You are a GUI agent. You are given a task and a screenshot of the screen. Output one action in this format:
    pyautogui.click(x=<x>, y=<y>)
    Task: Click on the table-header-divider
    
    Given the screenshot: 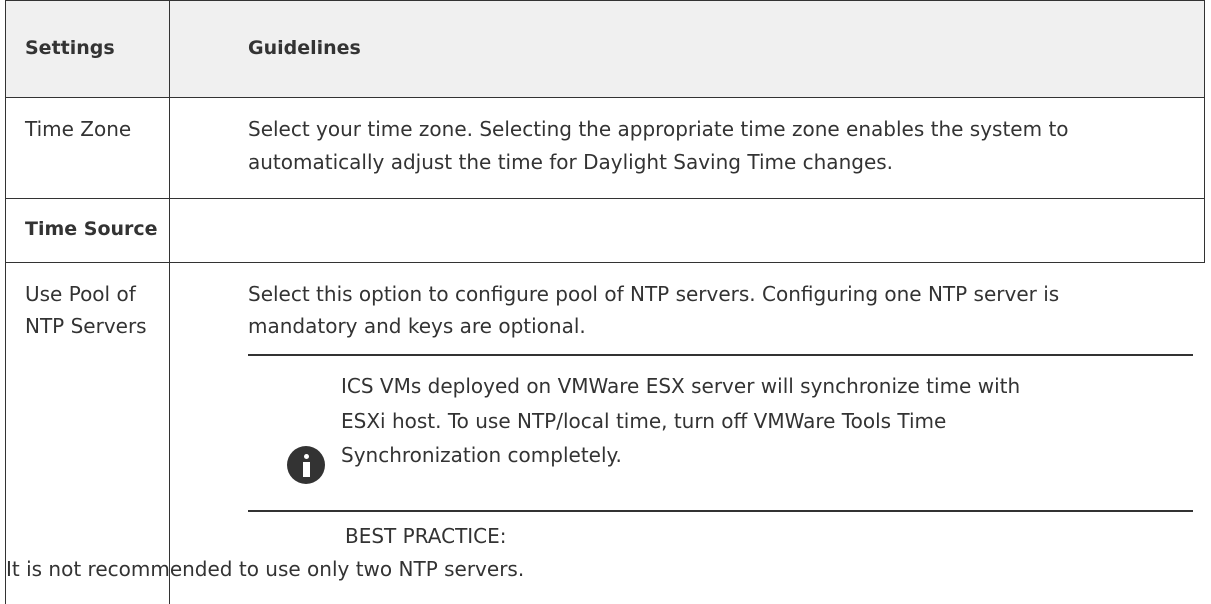 What is the action you would take?
    pyautogui.click(x=605, y=97)
    